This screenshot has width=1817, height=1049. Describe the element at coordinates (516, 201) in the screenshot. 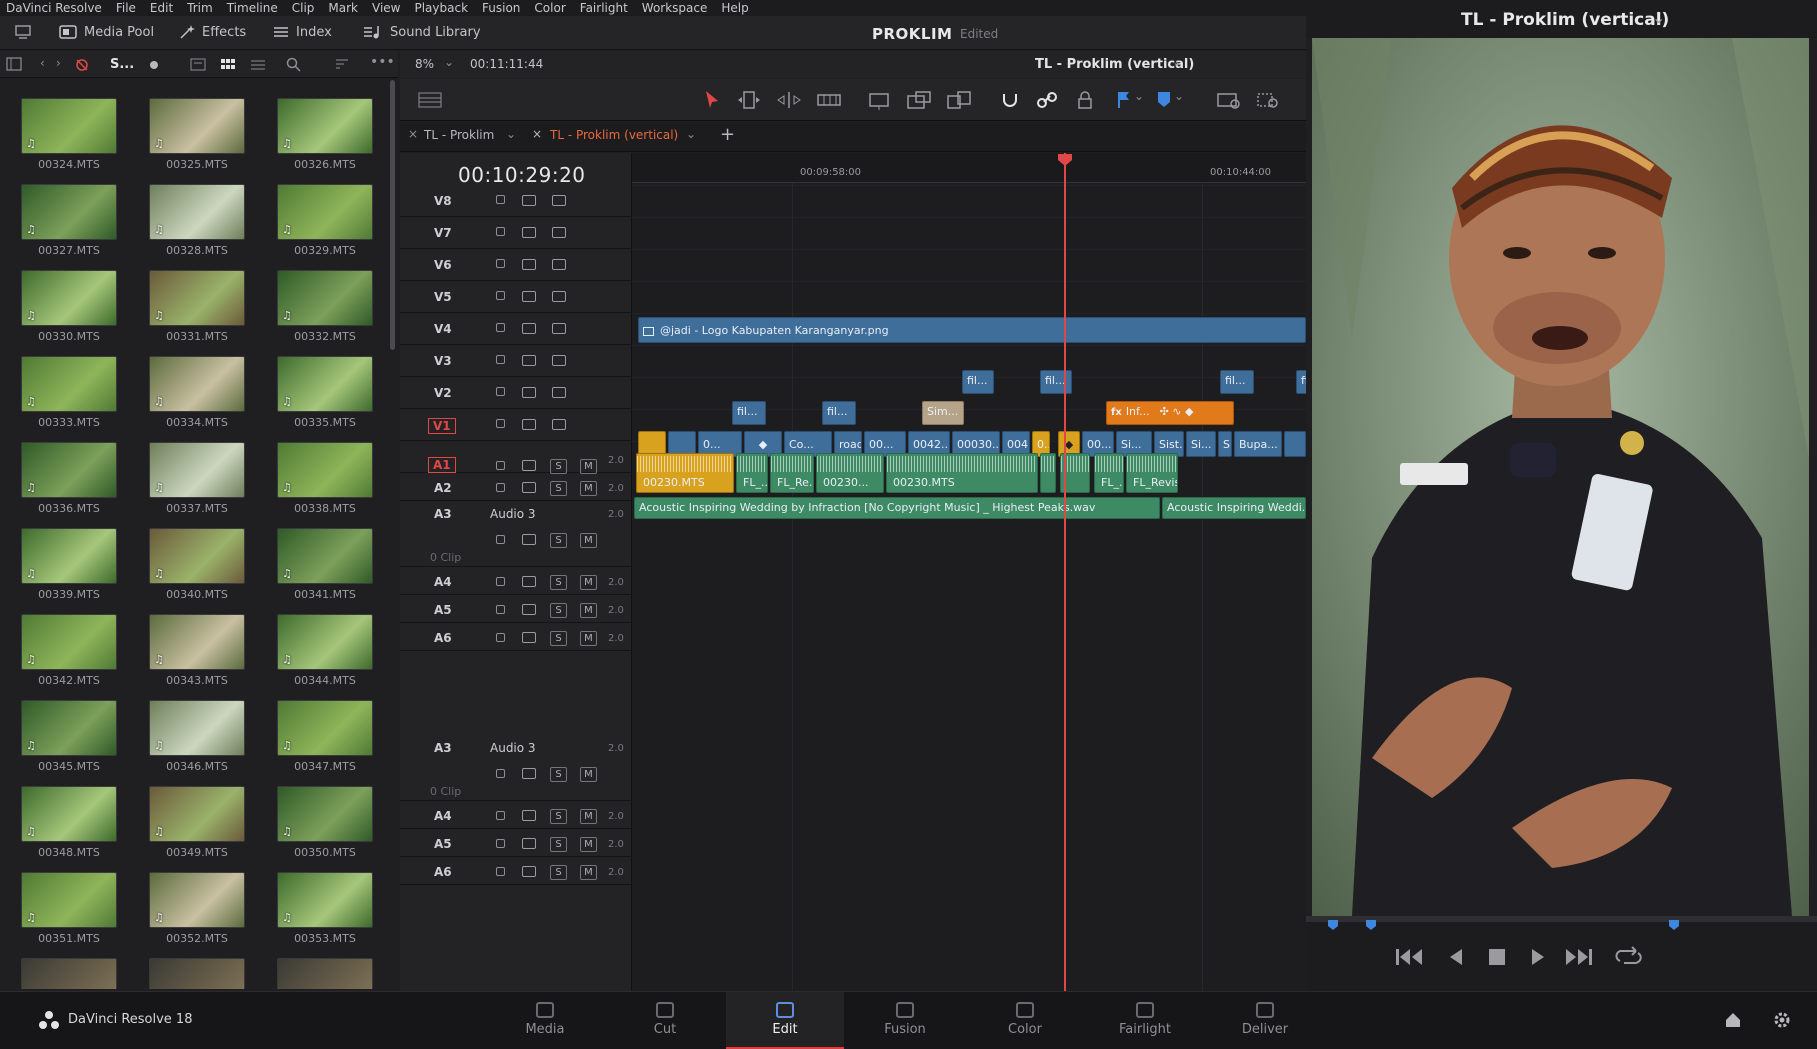

I see `video-track-header: V8` at that location.